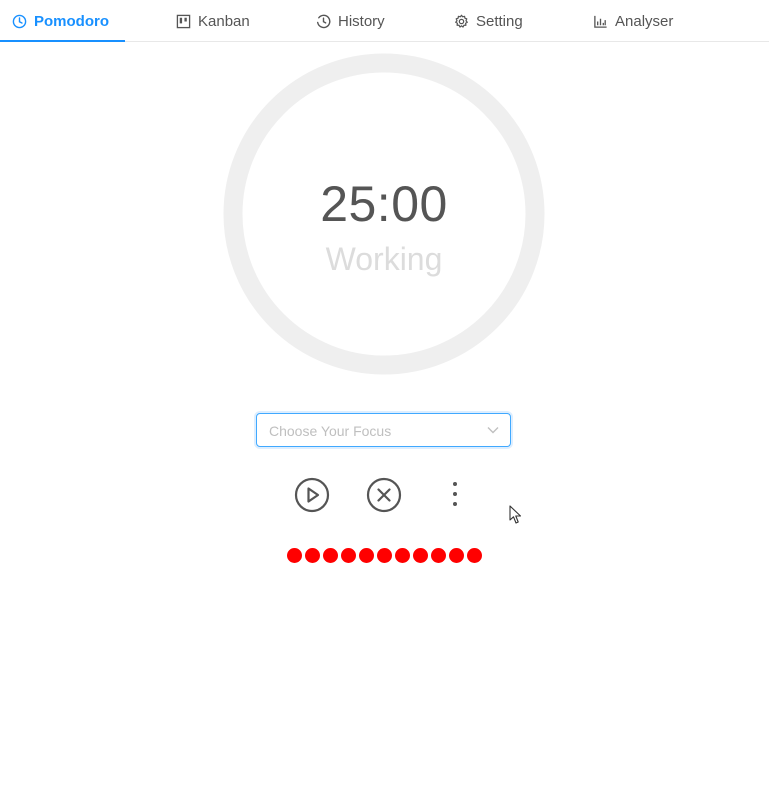  I want to click on tab-kanban: Kanban, so click(213, 21).